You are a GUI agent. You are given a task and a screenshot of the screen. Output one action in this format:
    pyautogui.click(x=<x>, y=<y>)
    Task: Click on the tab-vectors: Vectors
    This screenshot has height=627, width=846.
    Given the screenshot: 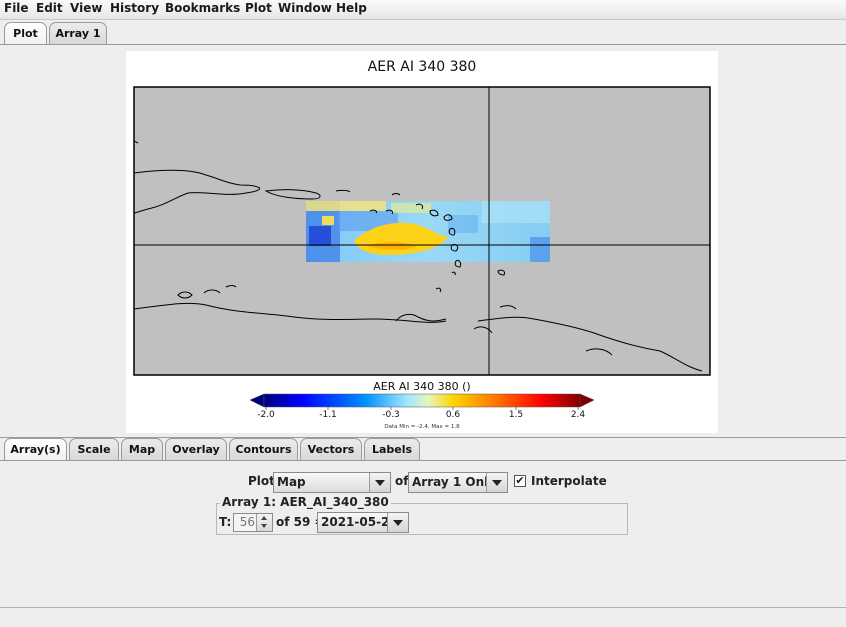 What is the action you would take?
    pyautogui.click(x=331, y=449)
    